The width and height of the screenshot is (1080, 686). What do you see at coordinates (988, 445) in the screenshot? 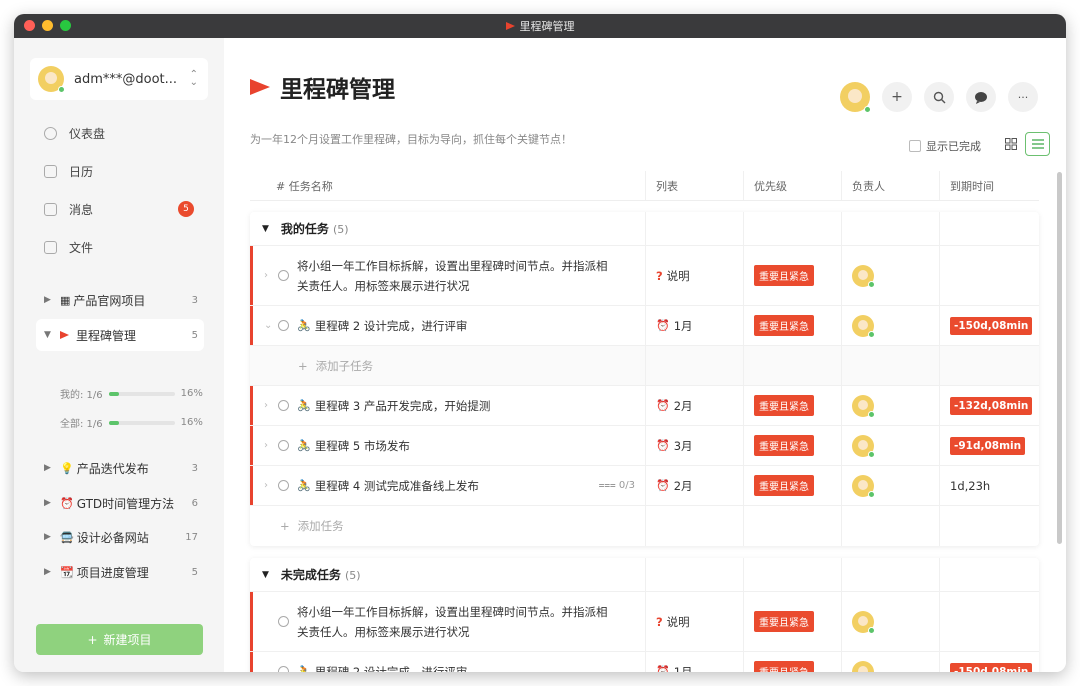
I see `overdue-tag: -91d,08min` at bounding box center [988, 445].